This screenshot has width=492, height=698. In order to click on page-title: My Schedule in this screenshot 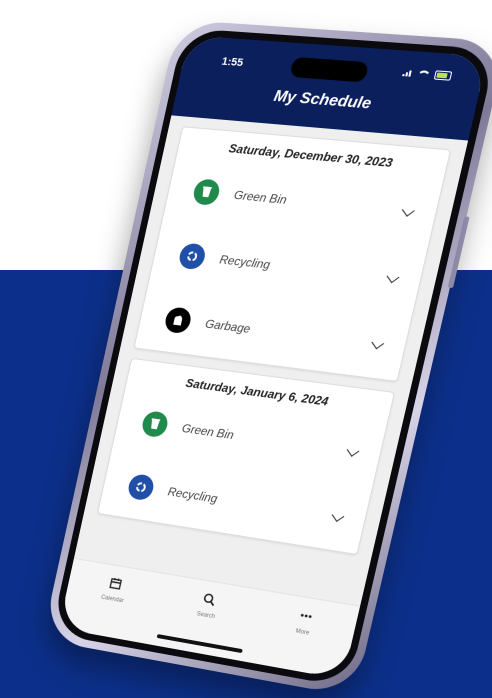, I will do `click(322, 100)`.